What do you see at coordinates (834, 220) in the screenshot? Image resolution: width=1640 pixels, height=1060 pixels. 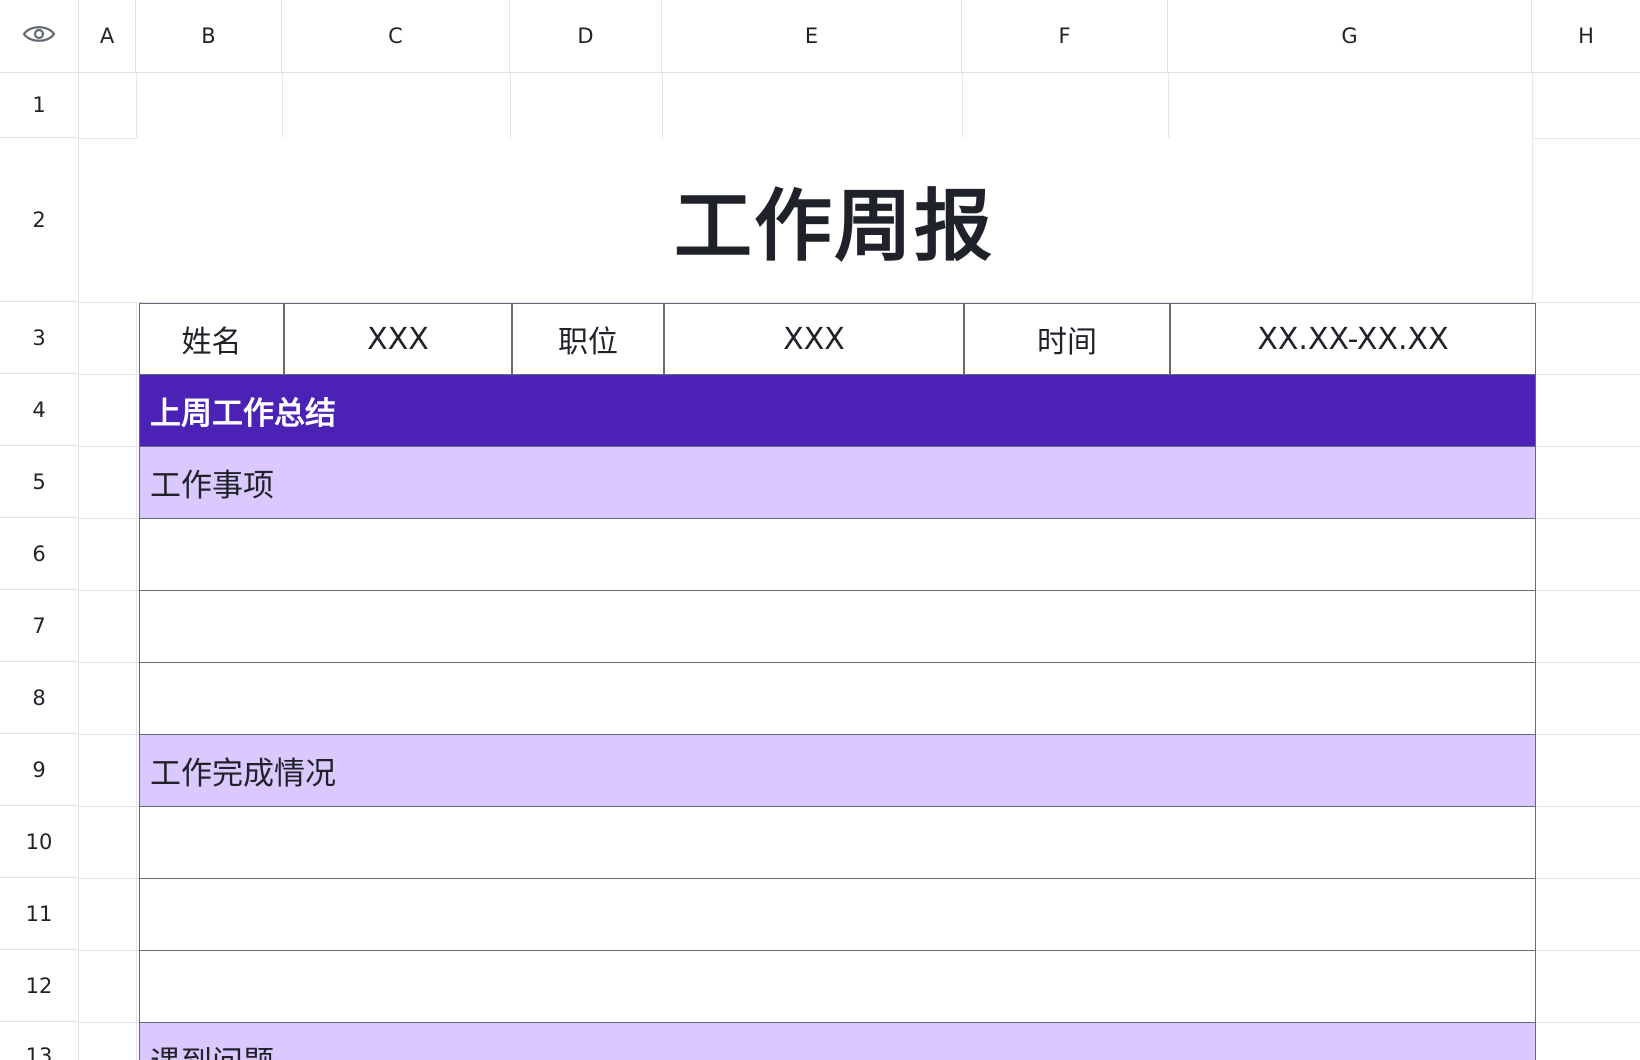 I see `report-title: 工作周报` at bounding box center [834, 220].